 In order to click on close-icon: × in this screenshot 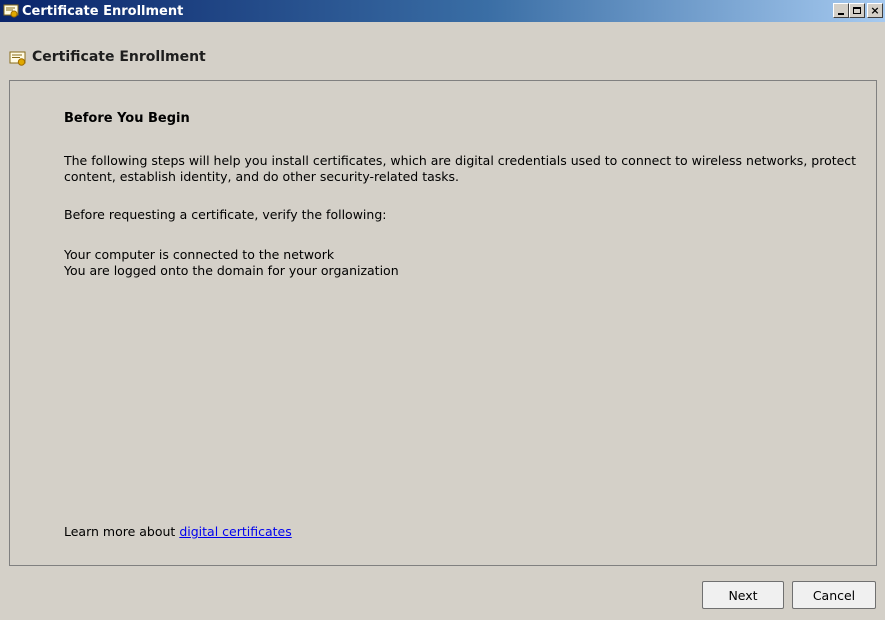, I will do `click(875, 10)`.